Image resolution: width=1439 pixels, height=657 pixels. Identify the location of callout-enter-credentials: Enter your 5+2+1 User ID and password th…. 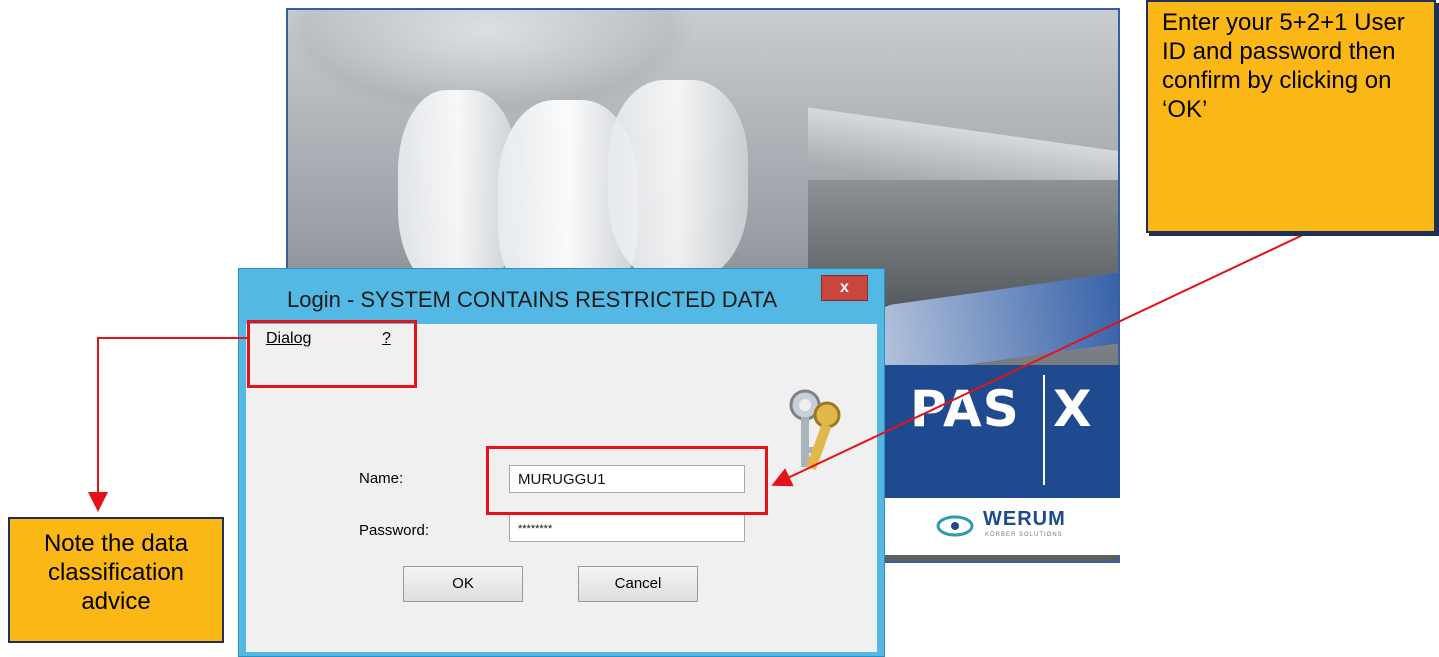
(1291, 116).